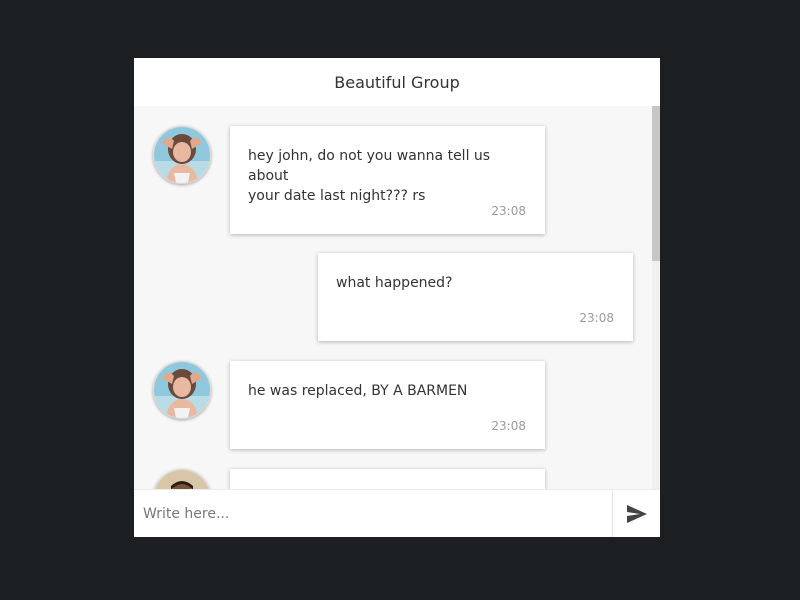 The width and height of the screenshot is (800, 600). Describe the element at coordinates (475, 297) in the screenshot. I see `own-message-bubble: what happened? 23:08` at that location.